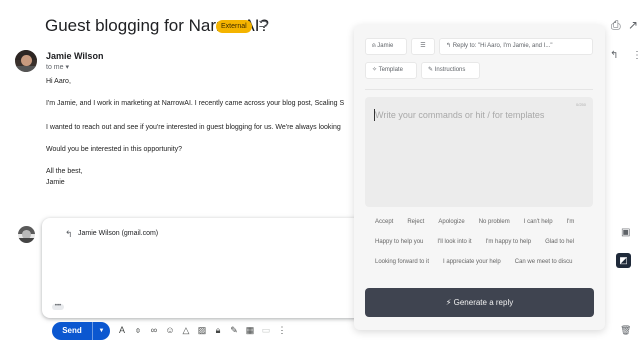  I want to click on sender-name: Jamie Wilson, so click(74, 56).